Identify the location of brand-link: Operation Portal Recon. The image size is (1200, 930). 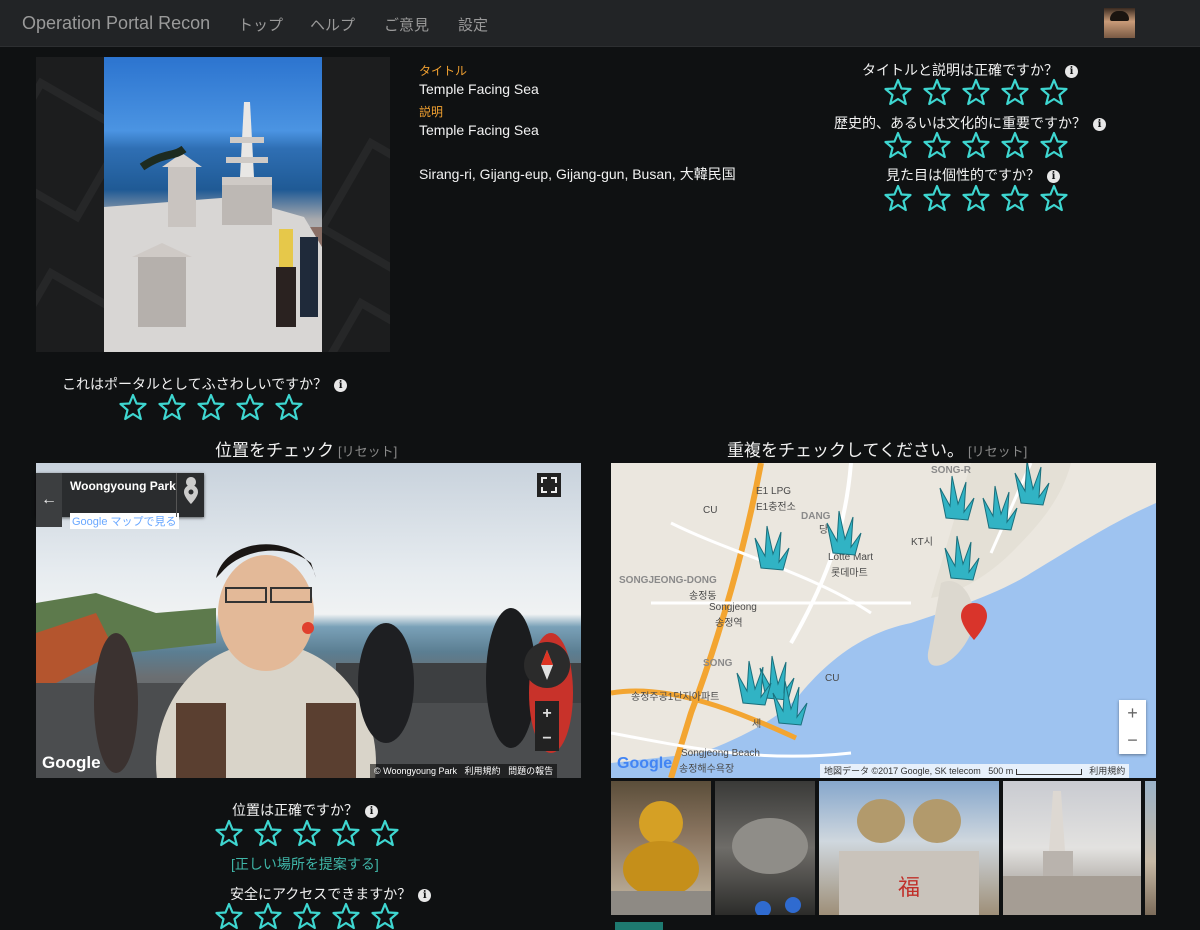
(116, 23).